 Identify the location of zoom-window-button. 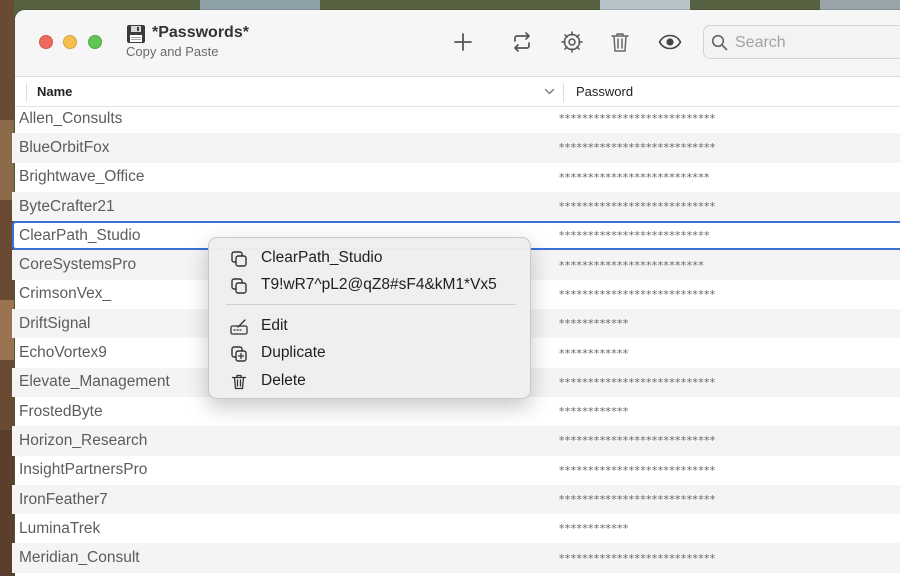
(95, 42).